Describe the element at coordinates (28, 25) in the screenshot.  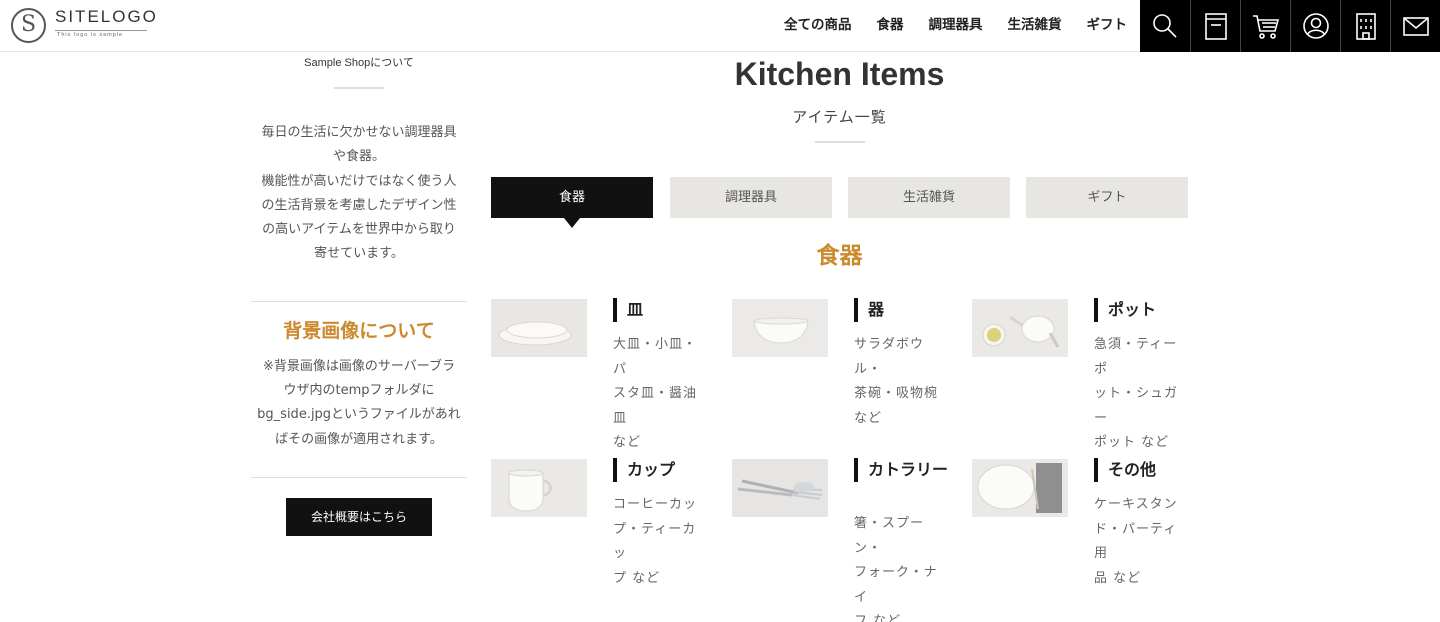
I see `logo-mark: S` at that location.